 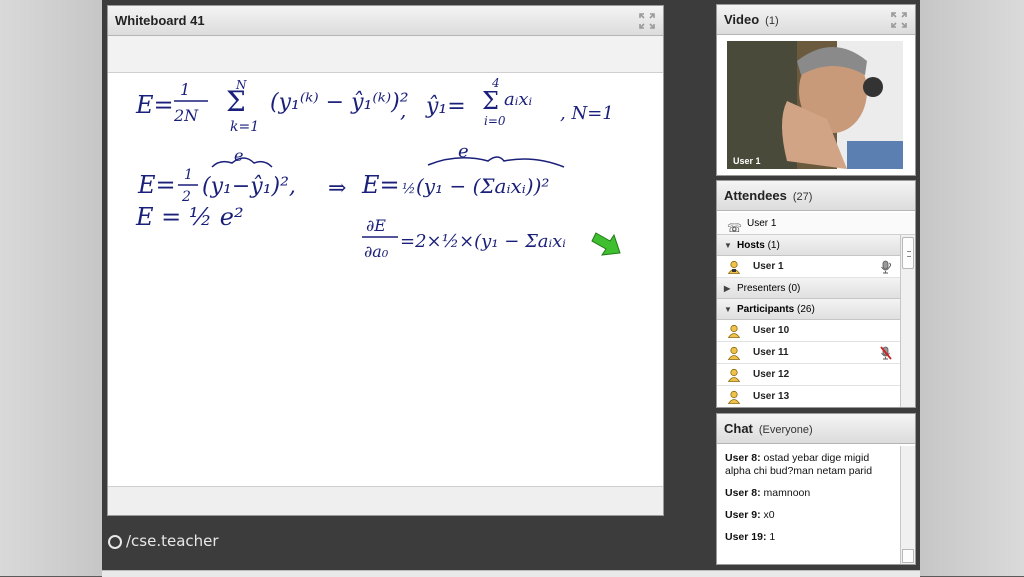 I want to click on eq2-num: 1, so click(x=188, y=175).